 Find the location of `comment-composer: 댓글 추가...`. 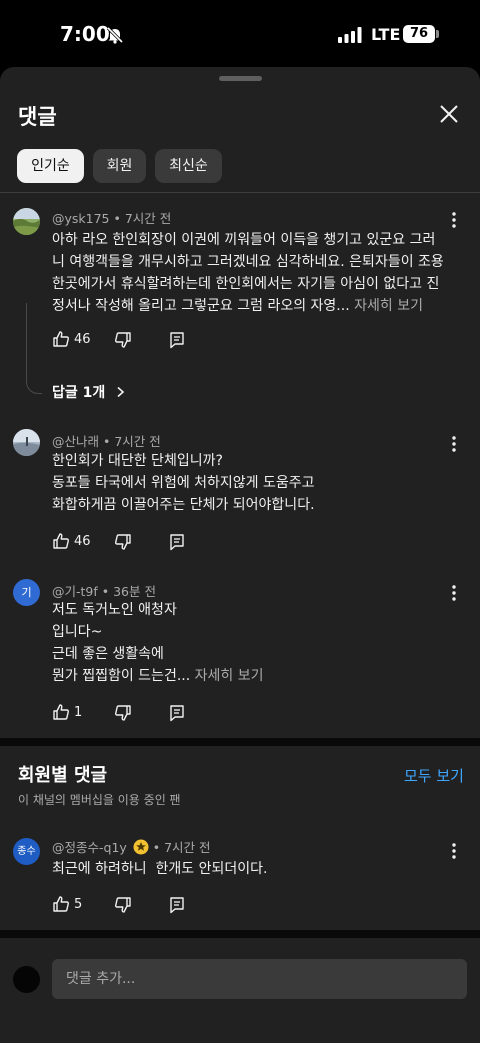

comment-composer: 댓글 추가... is located at coordinates (240, 995).